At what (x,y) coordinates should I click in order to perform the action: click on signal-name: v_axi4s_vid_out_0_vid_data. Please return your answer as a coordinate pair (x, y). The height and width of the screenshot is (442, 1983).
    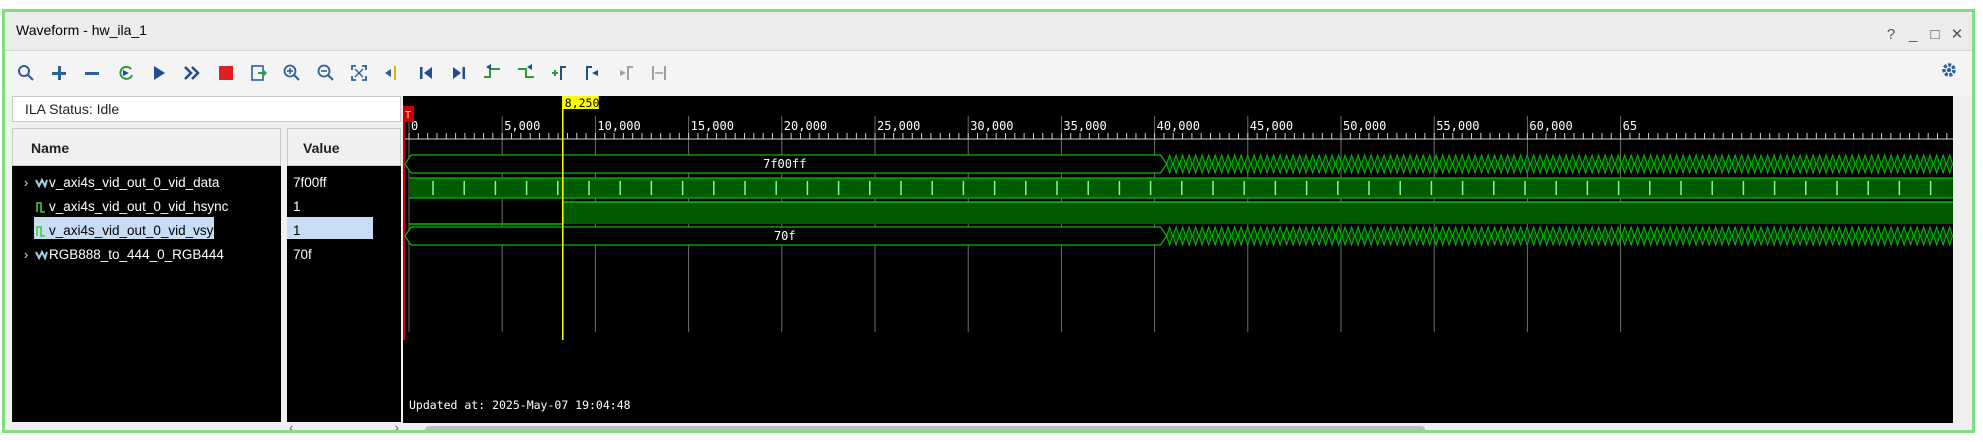
    Looking at the image, I should click on (134, 182).